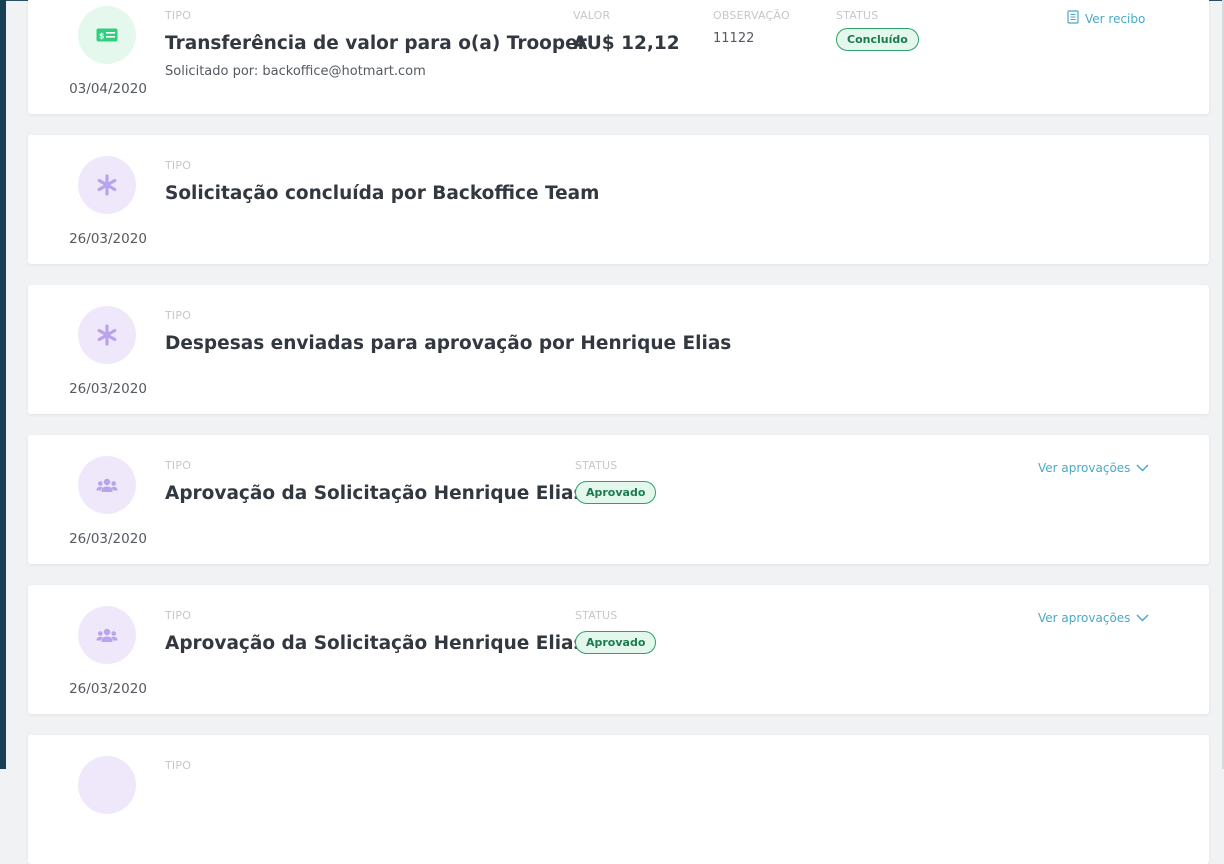 The image size is (1224, 864). I want to click on item-title: Transferência de valor para o(a) Trooper, so click(376, 43).